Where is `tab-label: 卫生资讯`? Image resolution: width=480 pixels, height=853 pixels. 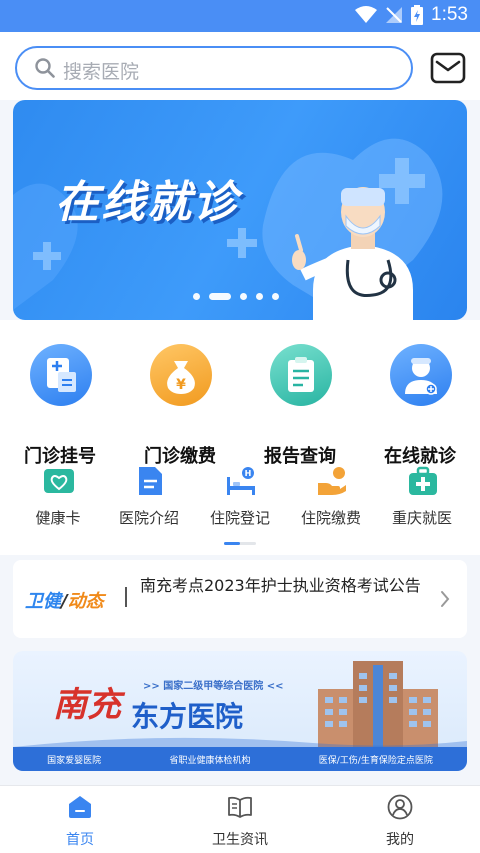
tab-label: 卫生资讯 is located at coordinates (240, 840).